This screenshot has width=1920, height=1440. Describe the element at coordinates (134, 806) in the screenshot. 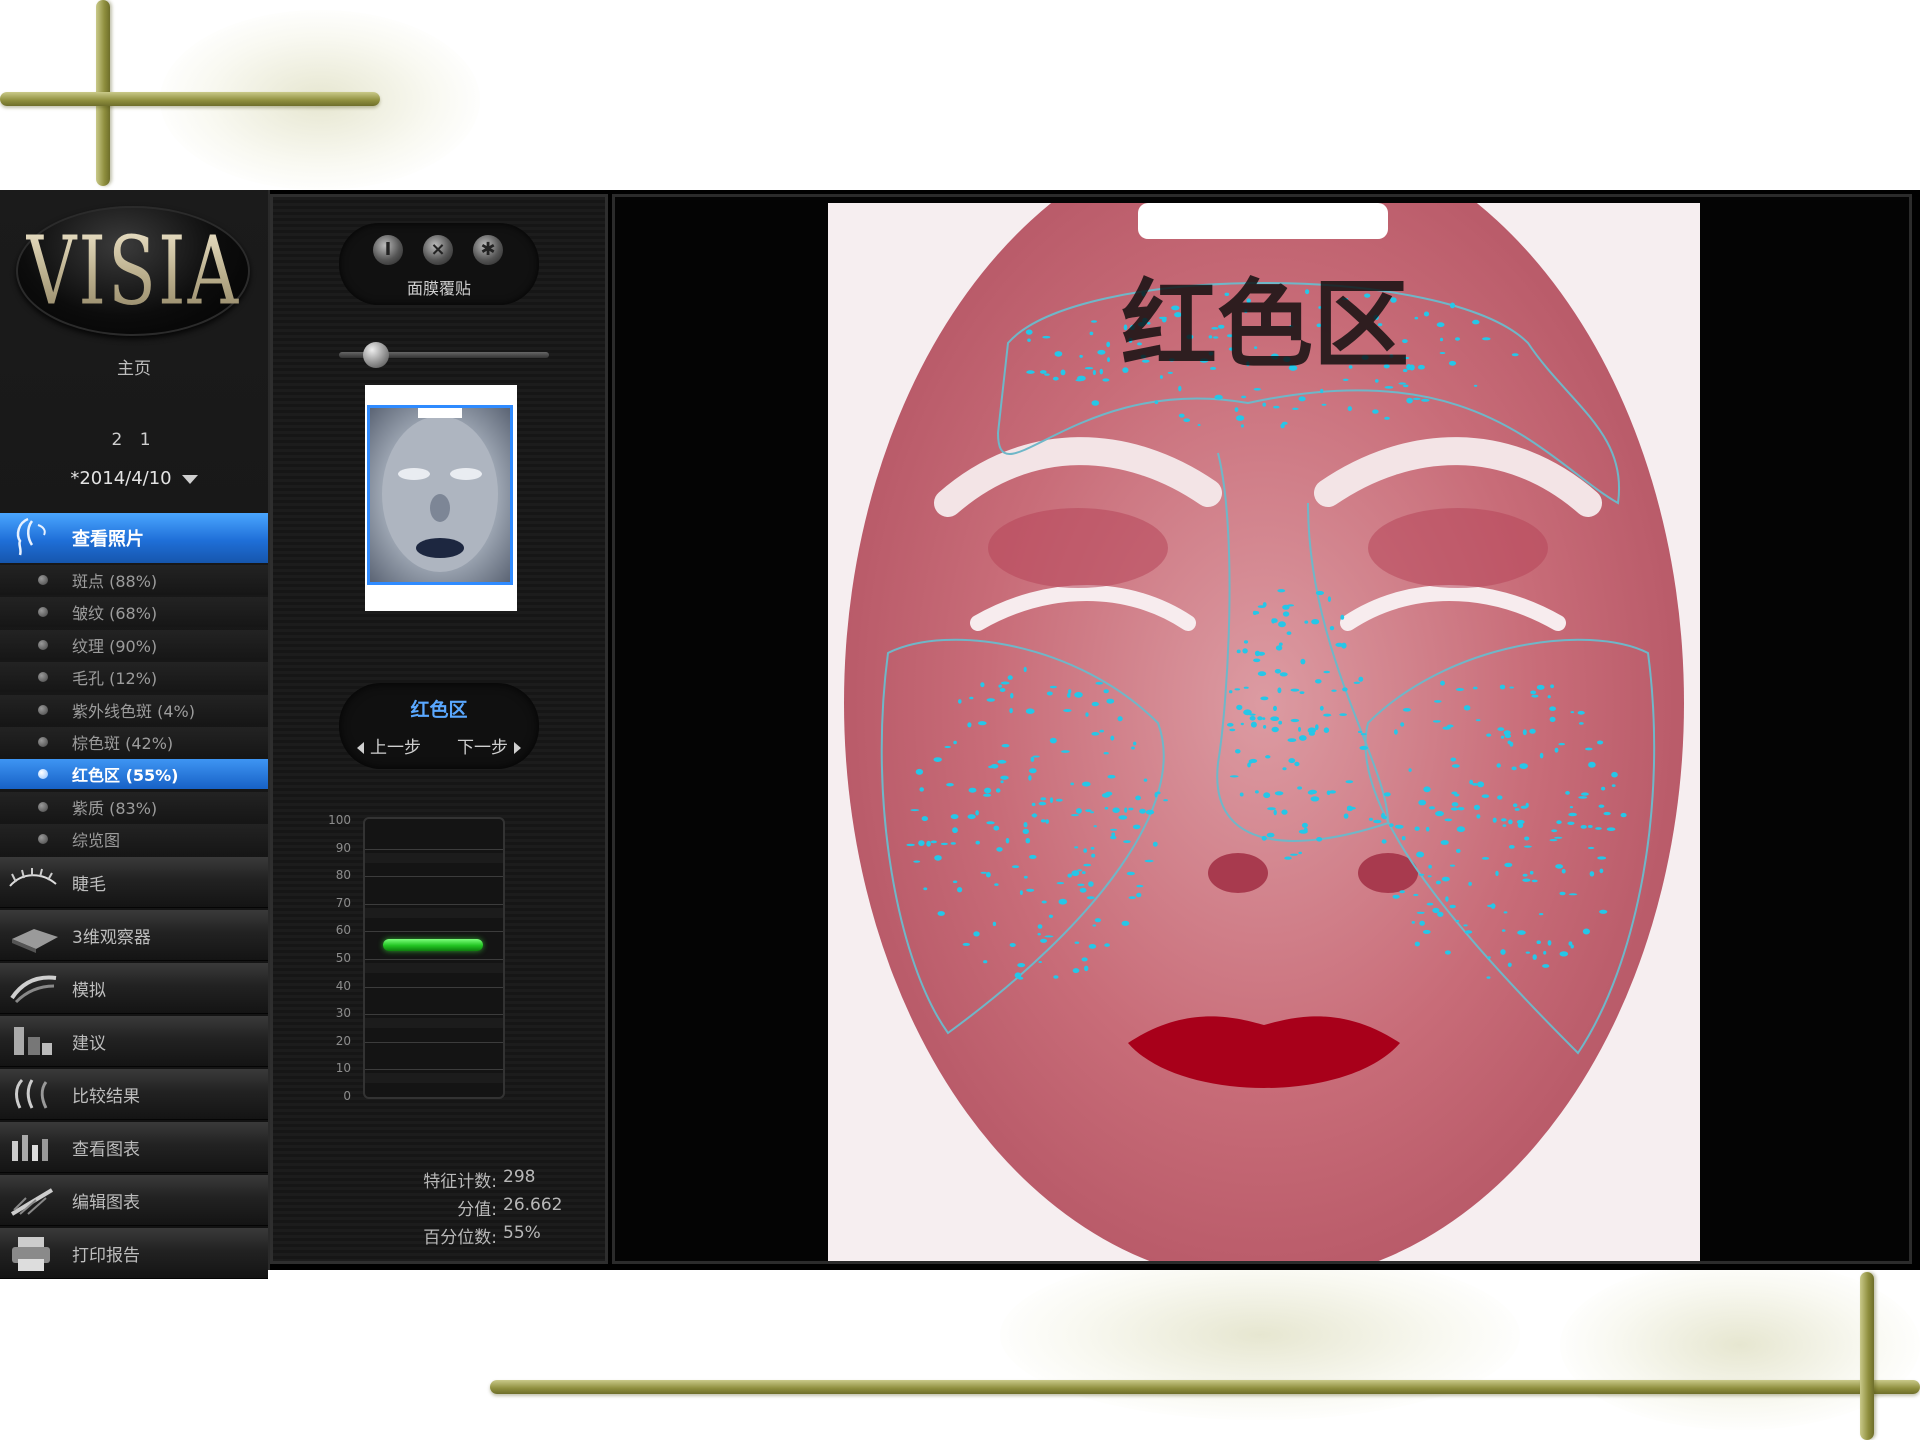

I see `analysis-item: 紫质 (83%)` at that location.